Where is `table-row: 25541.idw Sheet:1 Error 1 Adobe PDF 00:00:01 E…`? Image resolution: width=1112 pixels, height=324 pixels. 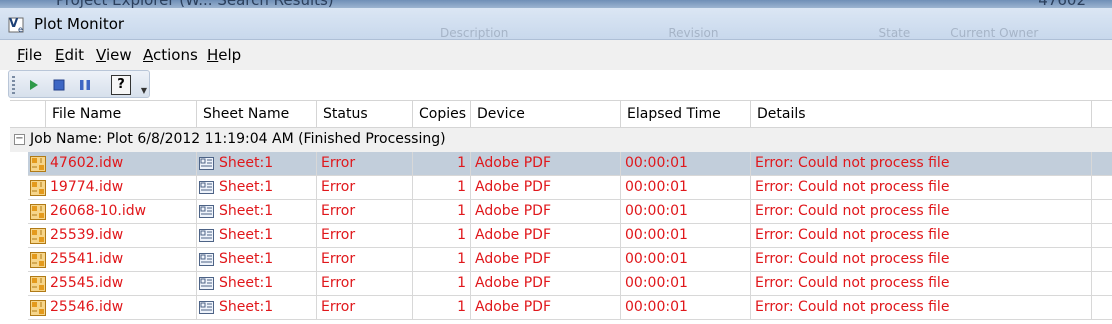 table-row: 25541.idw Sheet:1 Error 1 Adobe PDF 00:00:01 E… is located at coordinates (570, 260).